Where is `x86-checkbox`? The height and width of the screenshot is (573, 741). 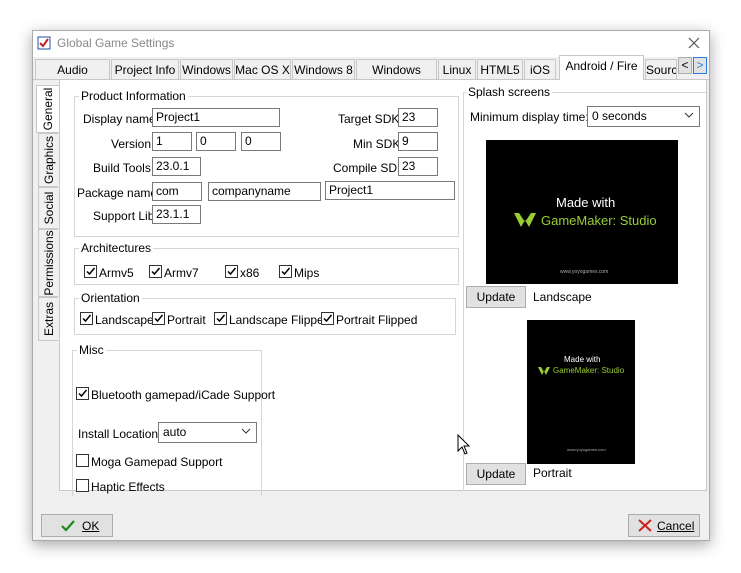
x86-checkbox is located at coordinates (231, 271).